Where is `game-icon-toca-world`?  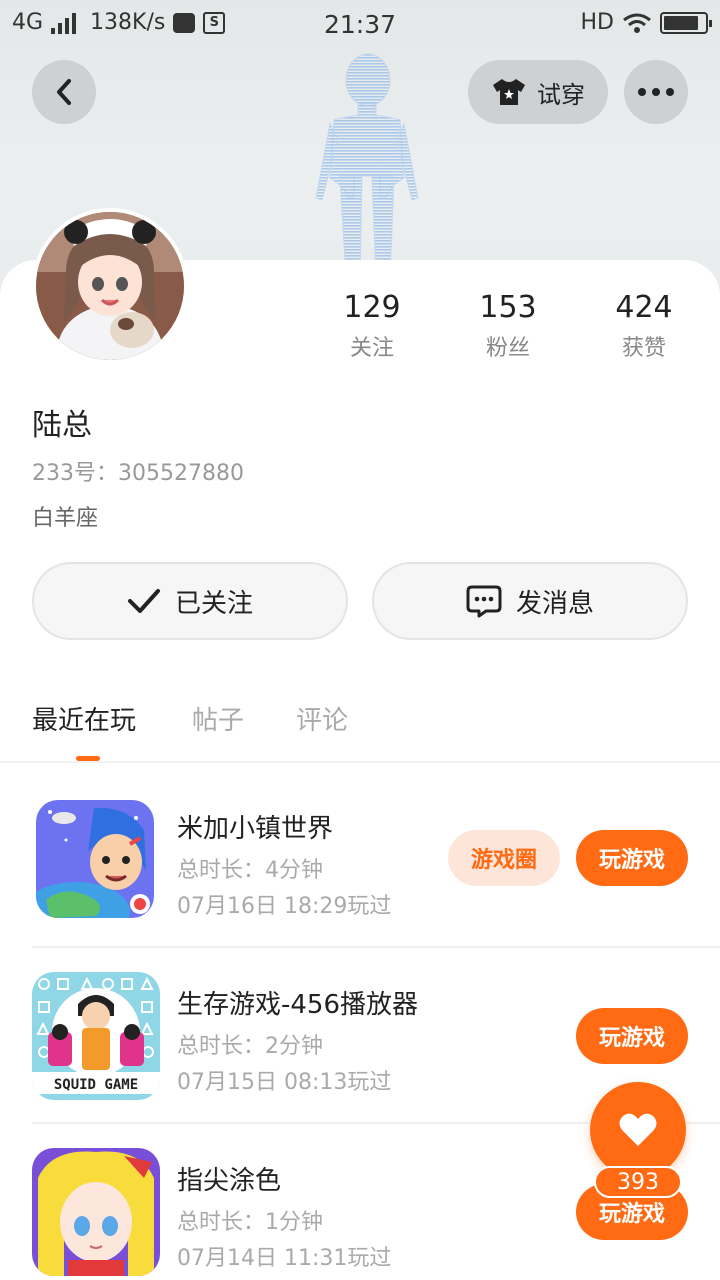
game-icon-toca-world is located at coordinates (95, 859).